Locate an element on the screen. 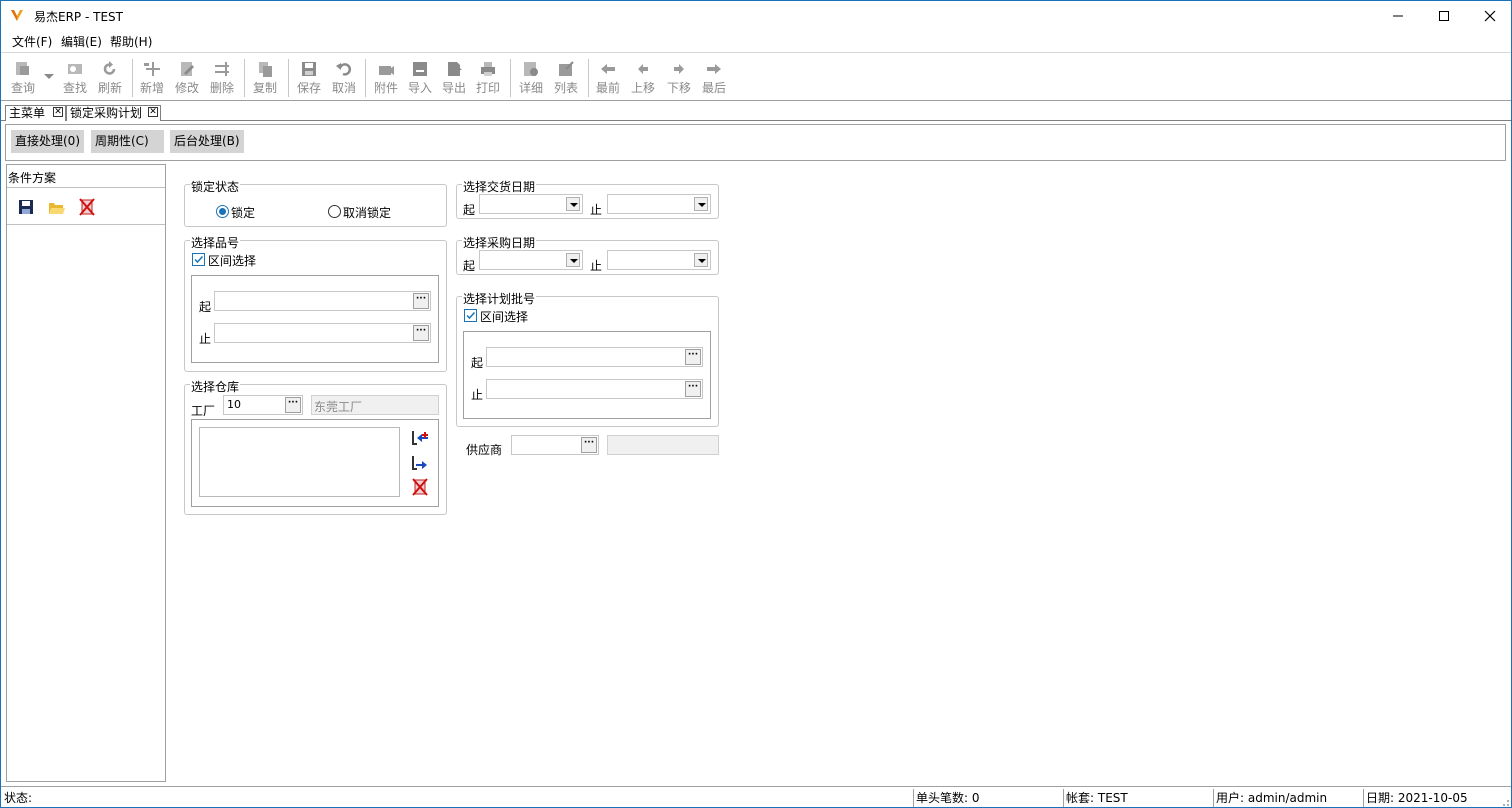 This screenshot has width=1512, height=808. list-icon is located at coordinates (566, 68).